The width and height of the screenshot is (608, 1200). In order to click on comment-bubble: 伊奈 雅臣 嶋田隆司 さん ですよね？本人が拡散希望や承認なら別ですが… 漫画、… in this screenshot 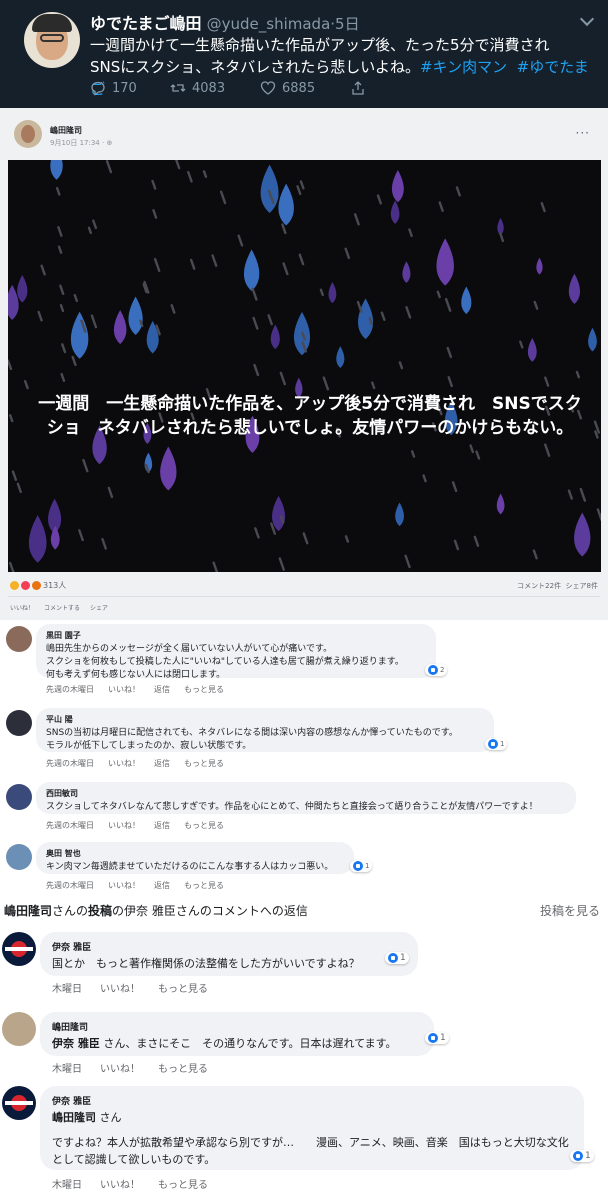, I will do `click(312, 1128)`.